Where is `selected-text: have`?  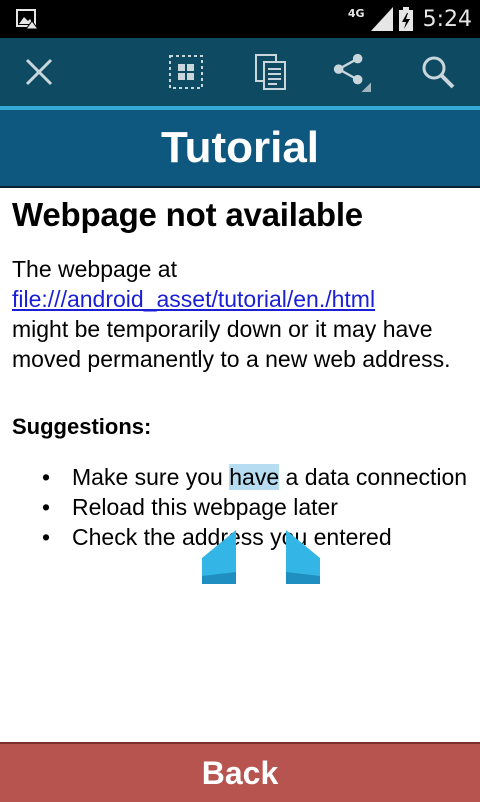
selected-text: have is located at coordinates (254, 477).